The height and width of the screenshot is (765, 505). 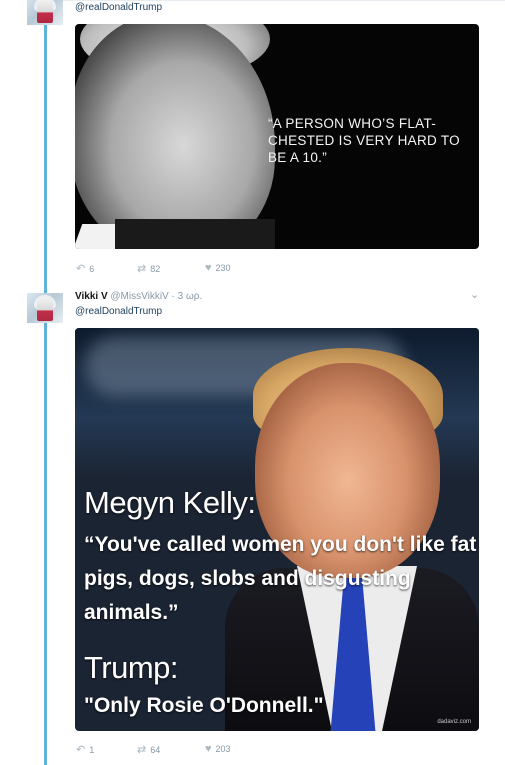 I want to click on image-watermark: dadaviz.com, so click(x=454, y=722).